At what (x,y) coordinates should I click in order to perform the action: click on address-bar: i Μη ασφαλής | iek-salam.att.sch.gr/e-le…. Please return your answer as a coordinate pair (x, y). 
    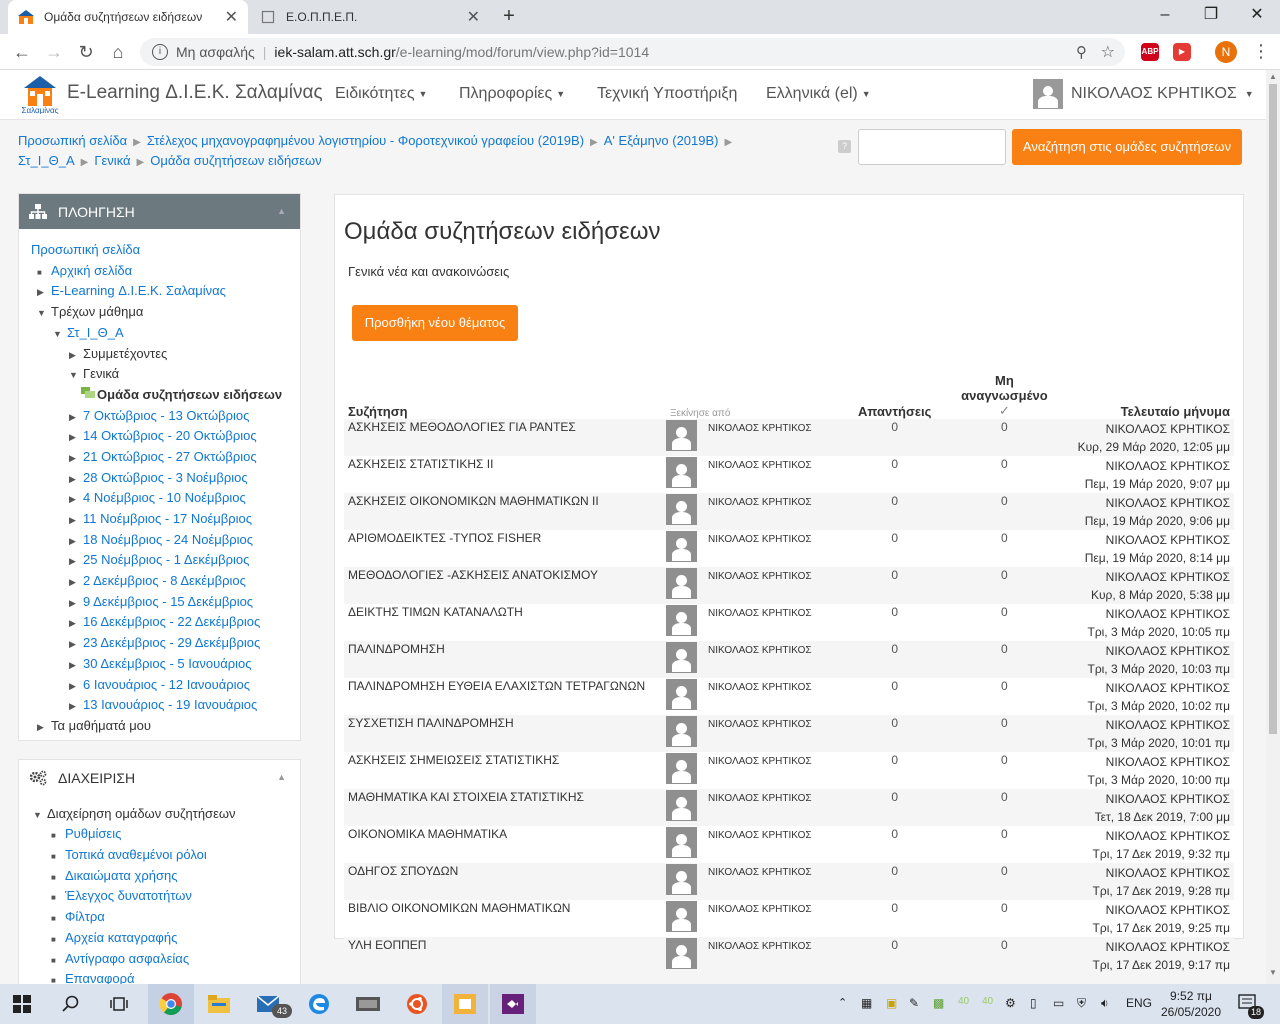
    Looking at the image, I should click on (632, 52).